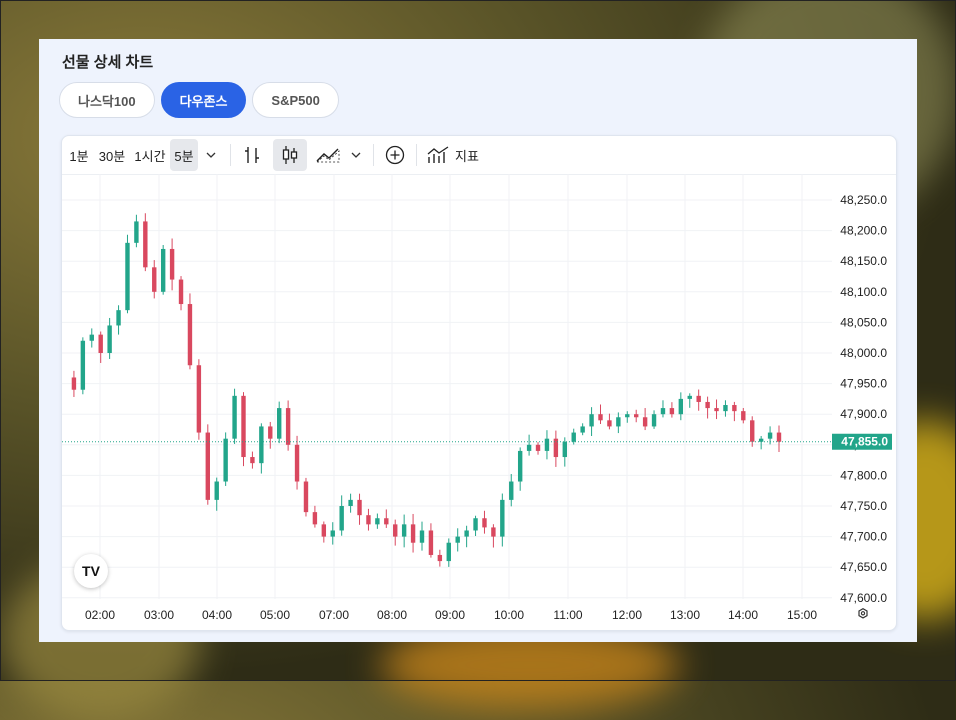 The image size is (956, 720). I want to click on x-tick-label: 05:00, so click(275, 615).